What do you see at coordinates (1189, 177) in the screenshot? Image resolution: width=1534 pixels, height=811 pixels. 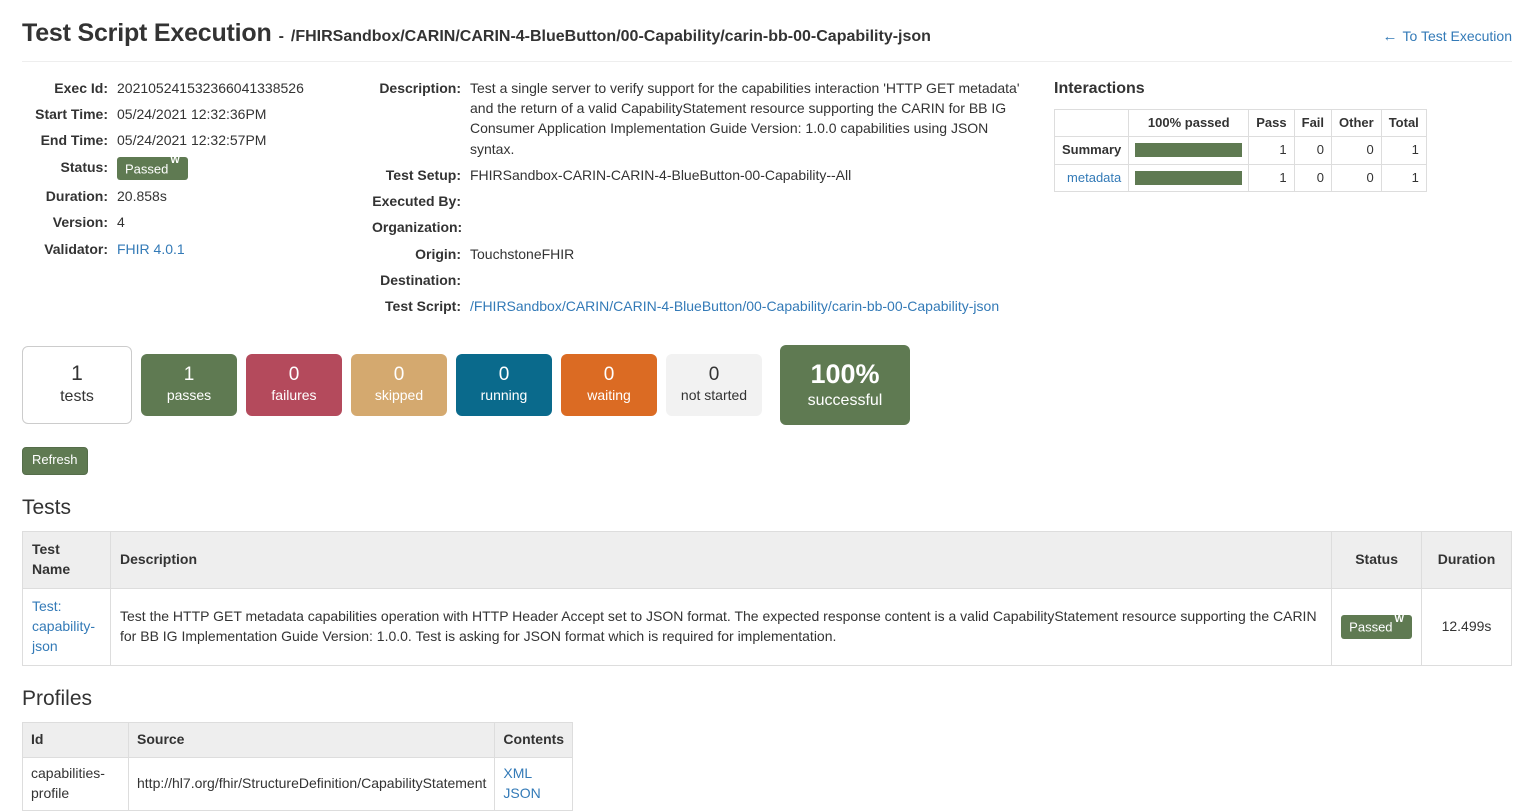 I see `progress-bar` at bounding box center [1189, 177].